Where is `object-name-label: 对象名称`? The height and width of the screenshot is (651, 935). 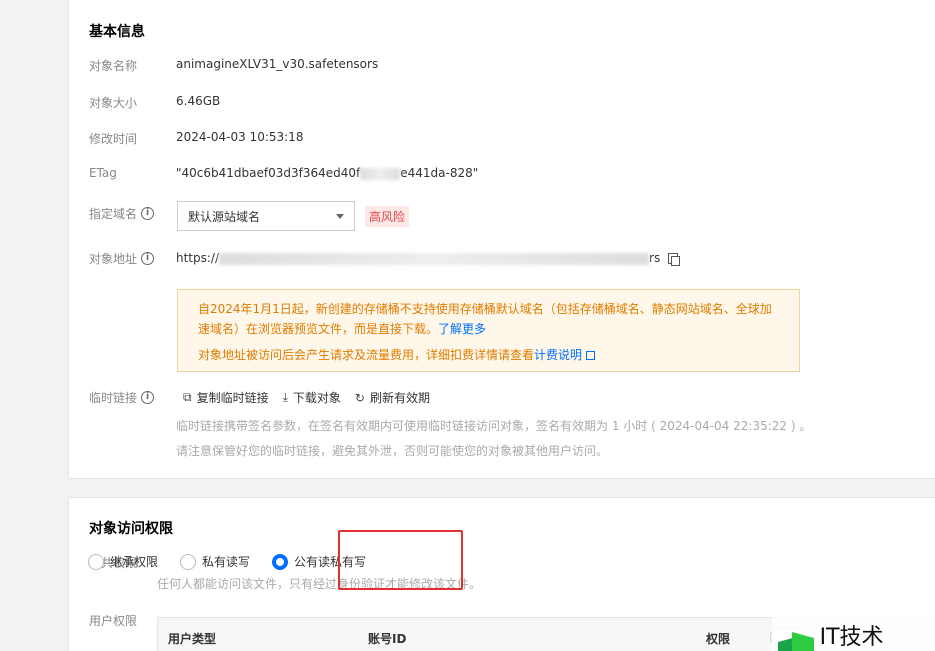
object-name-label: 对象名称 is located at coordinates (113, 66).